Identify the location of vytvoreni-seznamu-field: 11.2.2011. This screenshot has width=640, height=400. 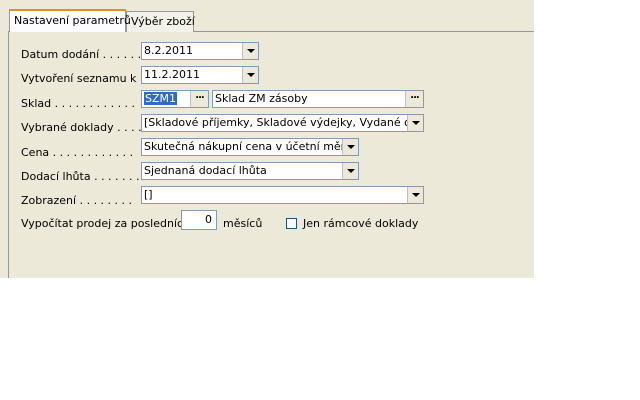
(200, 75).